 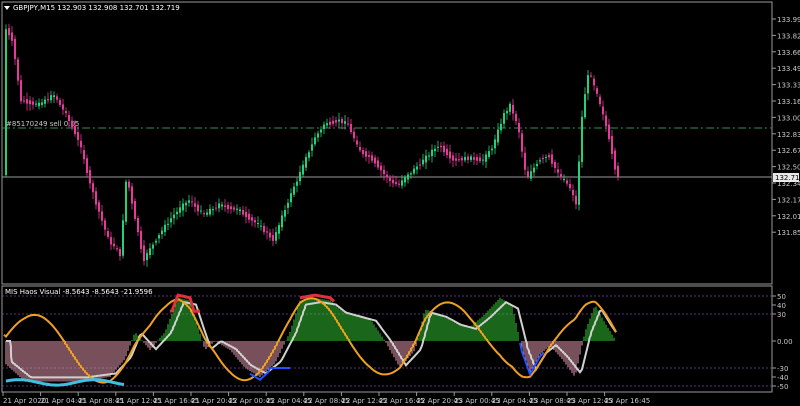 I want to click on indicator-tick-label: -30, so click(x=782, y=369).